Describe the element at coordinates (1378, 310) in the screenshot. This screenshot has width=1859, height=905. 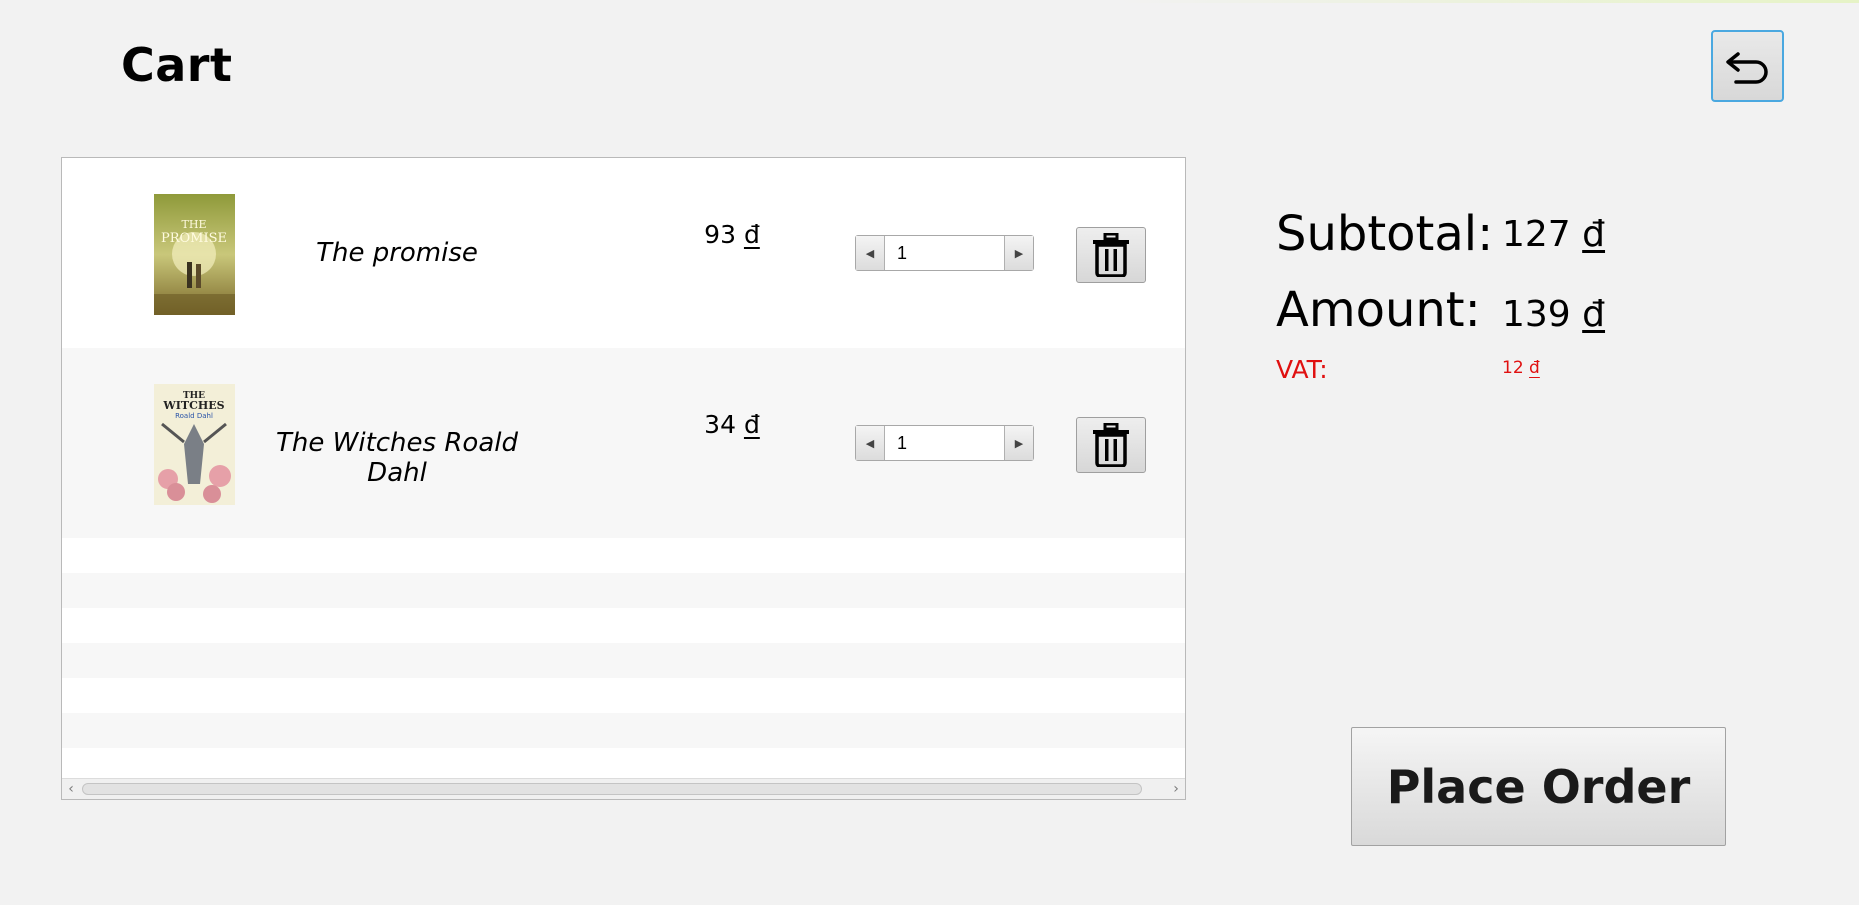
I see `amount-label: Amount:` at that location.